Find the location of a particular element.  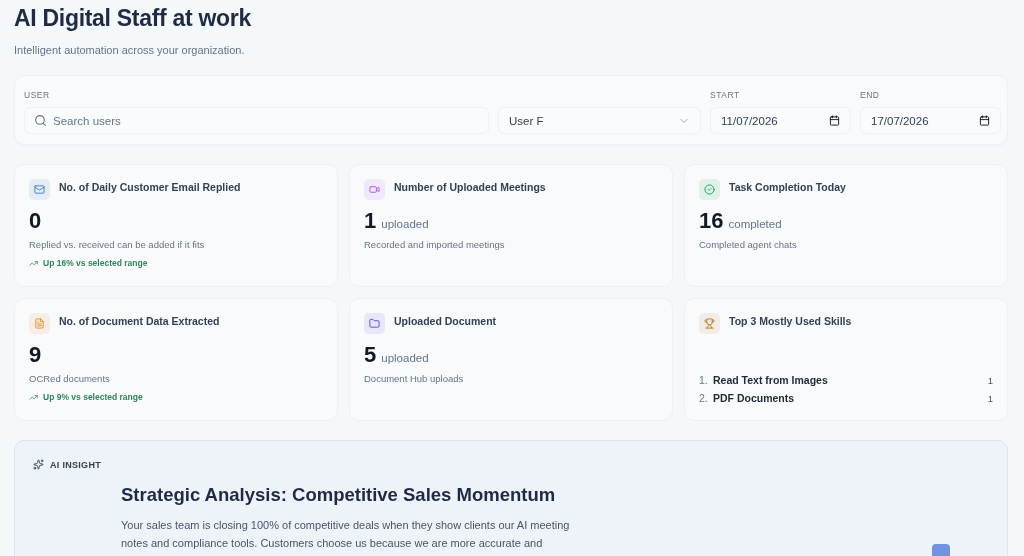

skill-name: PDF Documents is located at coordinates (754, 398).